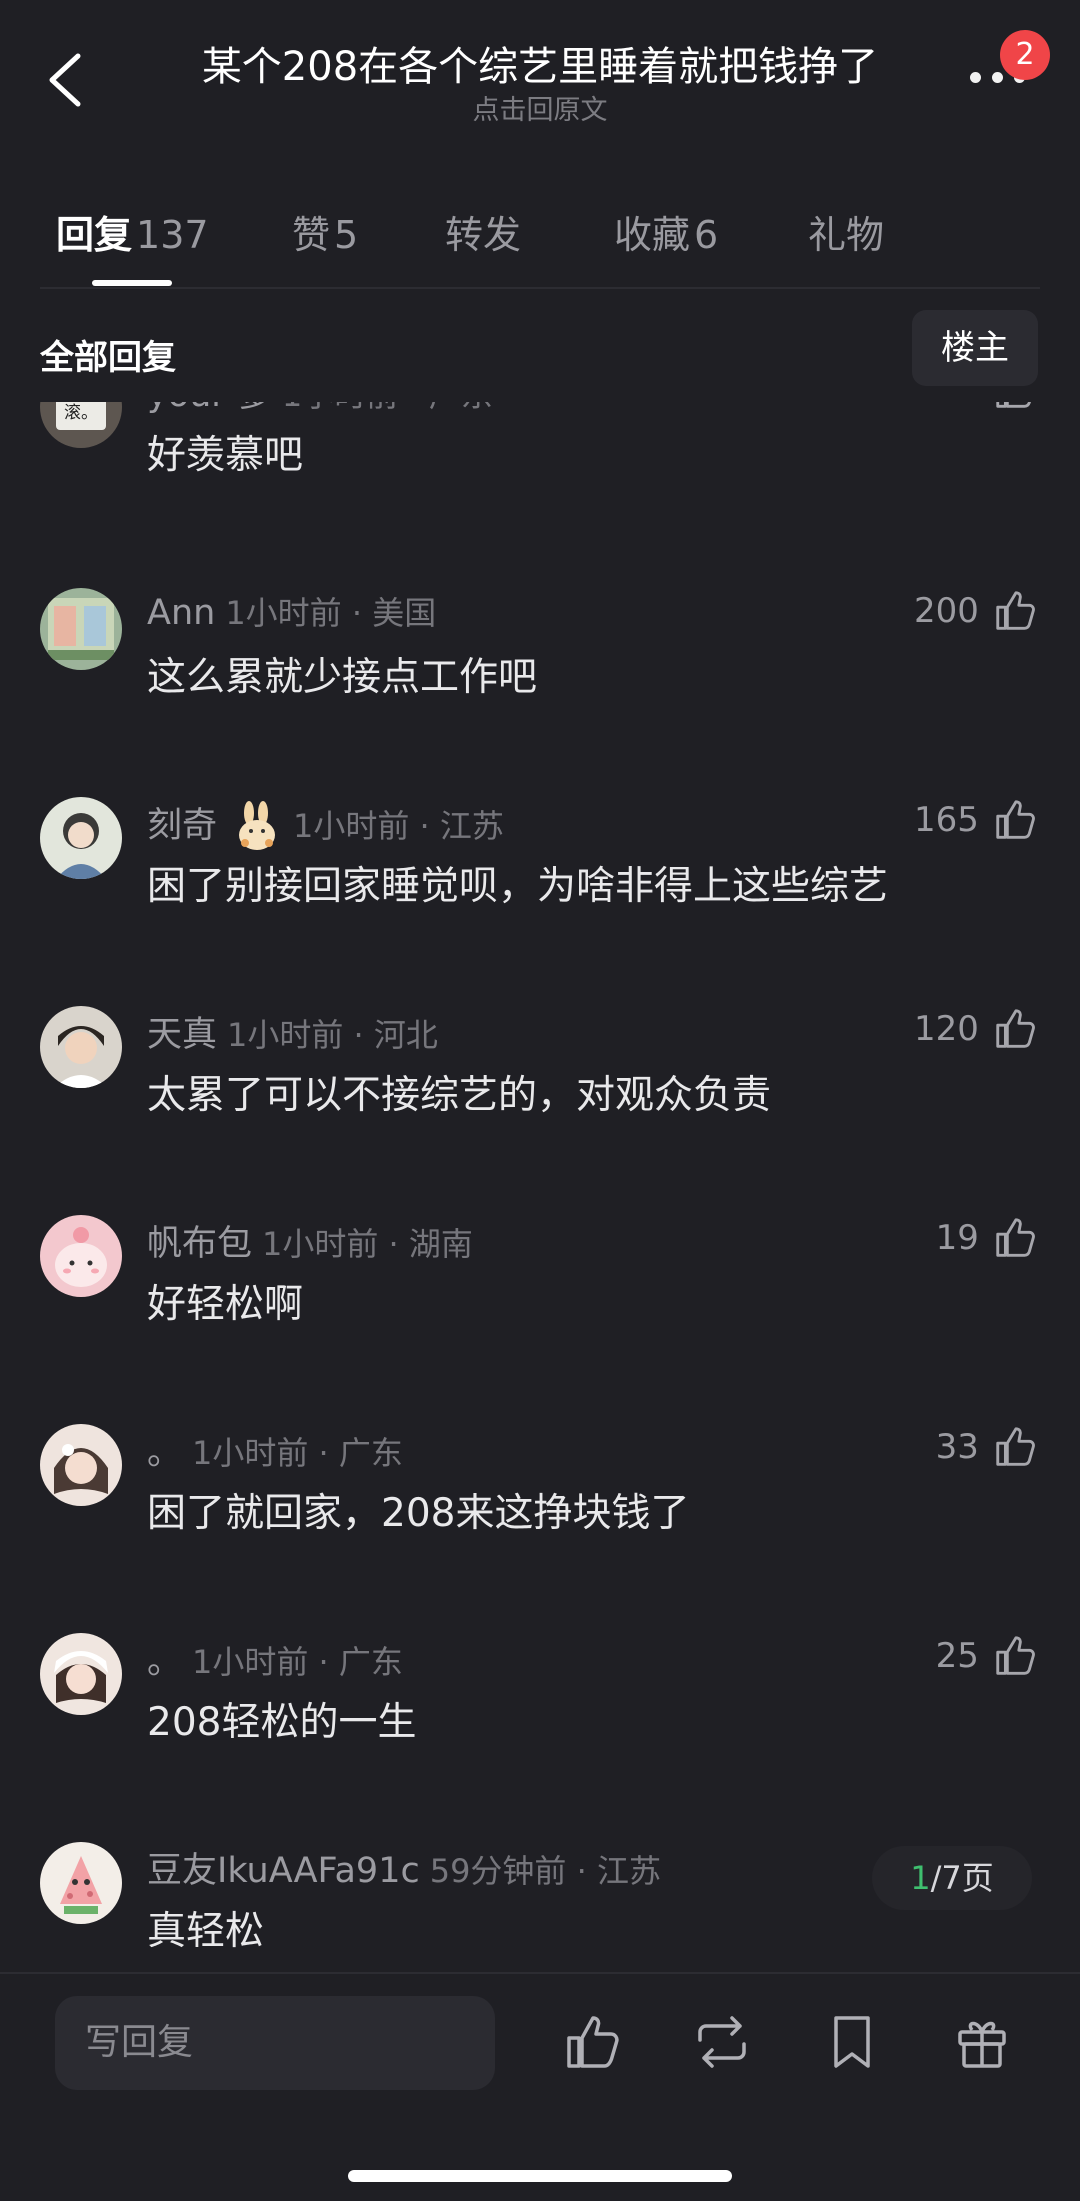 This screenshot has height=2201, width=1080. Describe the element at coordinates (182, 826) in the screenshot. I see `username: 刻奇` at that location.